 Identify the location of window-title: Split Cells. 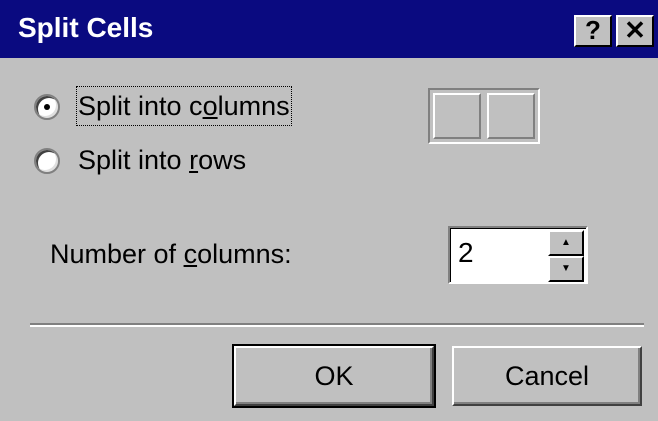
(86, 27).